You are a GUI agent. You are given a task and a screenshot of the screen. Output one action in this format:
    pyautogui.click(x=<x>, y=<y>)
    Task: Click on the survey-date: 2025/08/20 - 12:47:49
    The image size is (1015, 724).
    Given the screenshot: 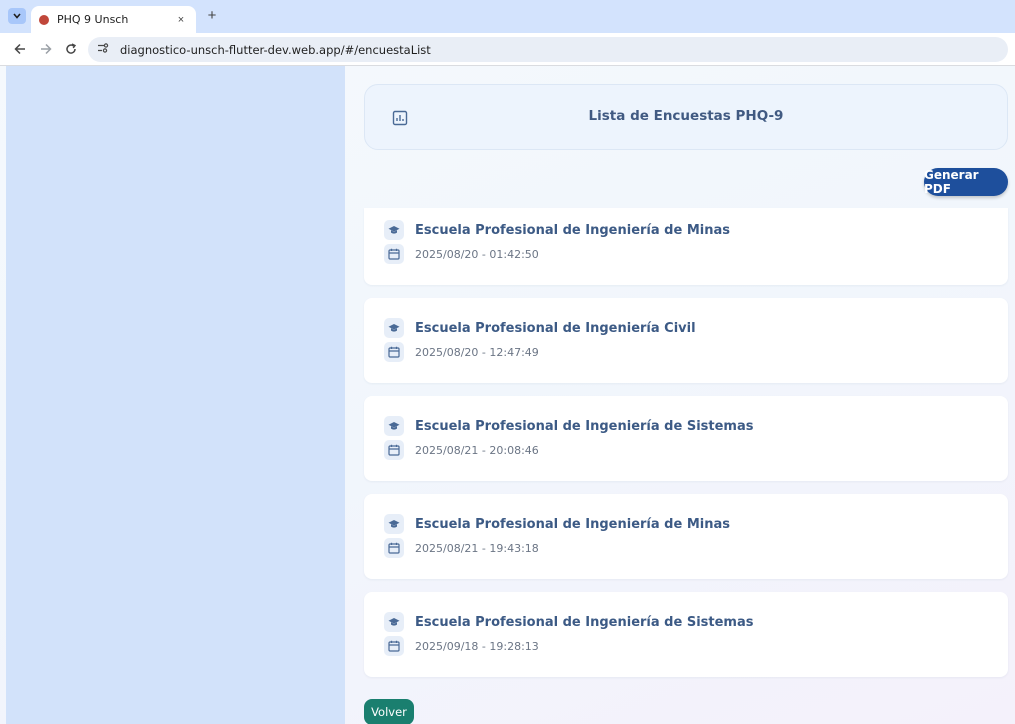 What is the action you would take?
    pyautogui.click(x=477, y=352)
    